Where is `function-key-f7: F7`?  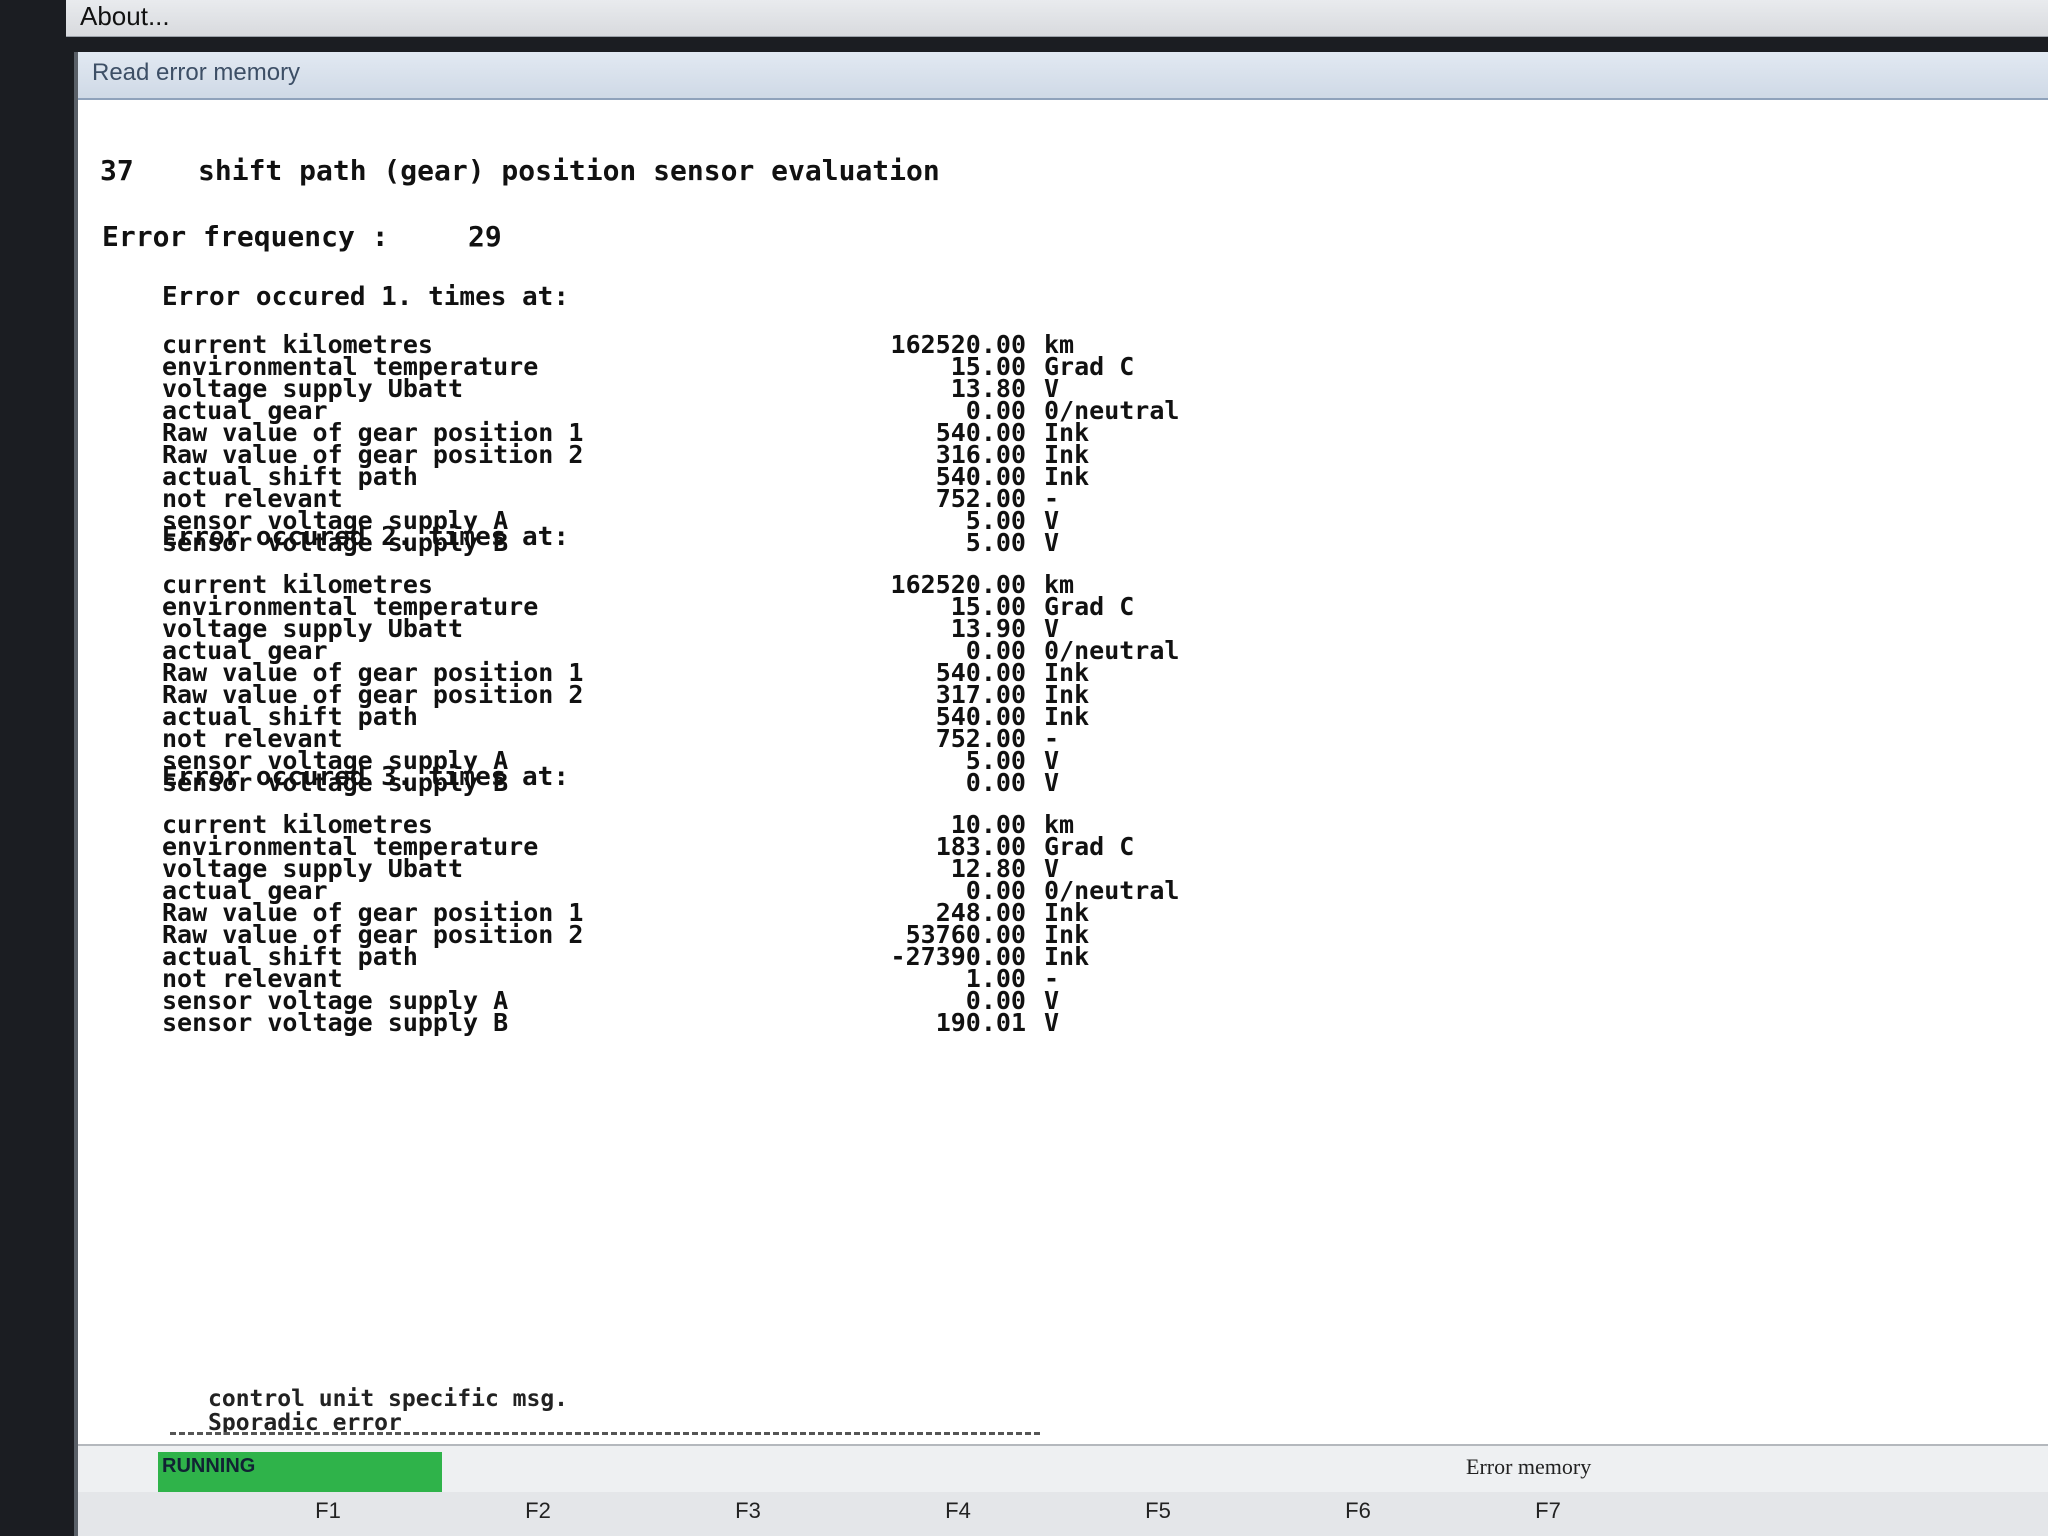
function-key-f7: F7 is located at coordinates (1548, 1511).